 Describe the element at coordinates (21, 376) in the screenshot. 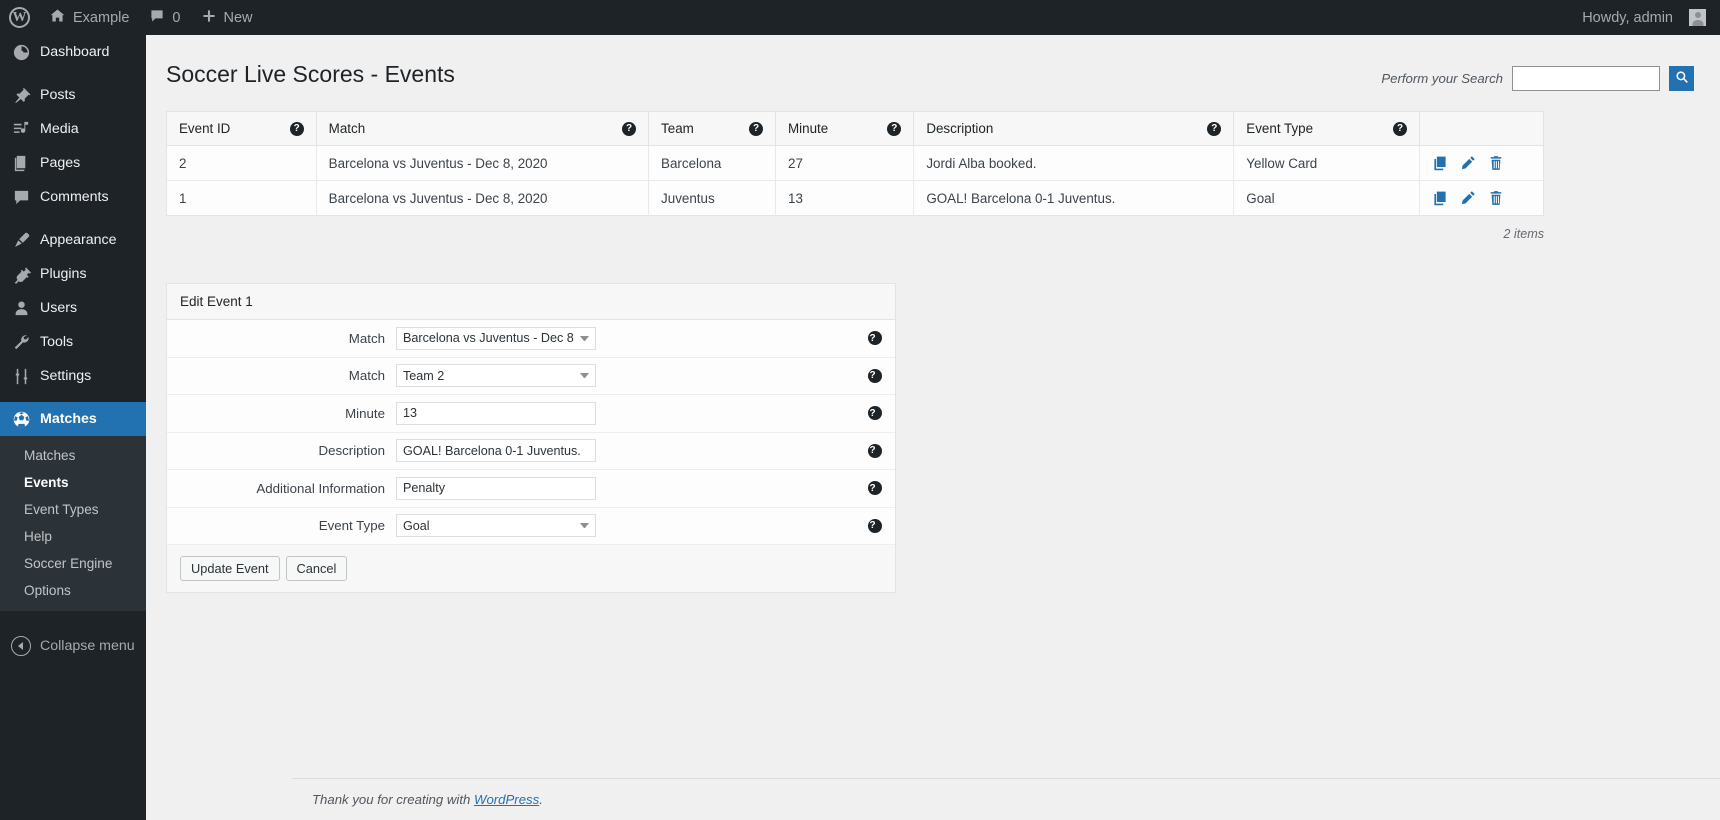

I see `sliders-icon` at that location.